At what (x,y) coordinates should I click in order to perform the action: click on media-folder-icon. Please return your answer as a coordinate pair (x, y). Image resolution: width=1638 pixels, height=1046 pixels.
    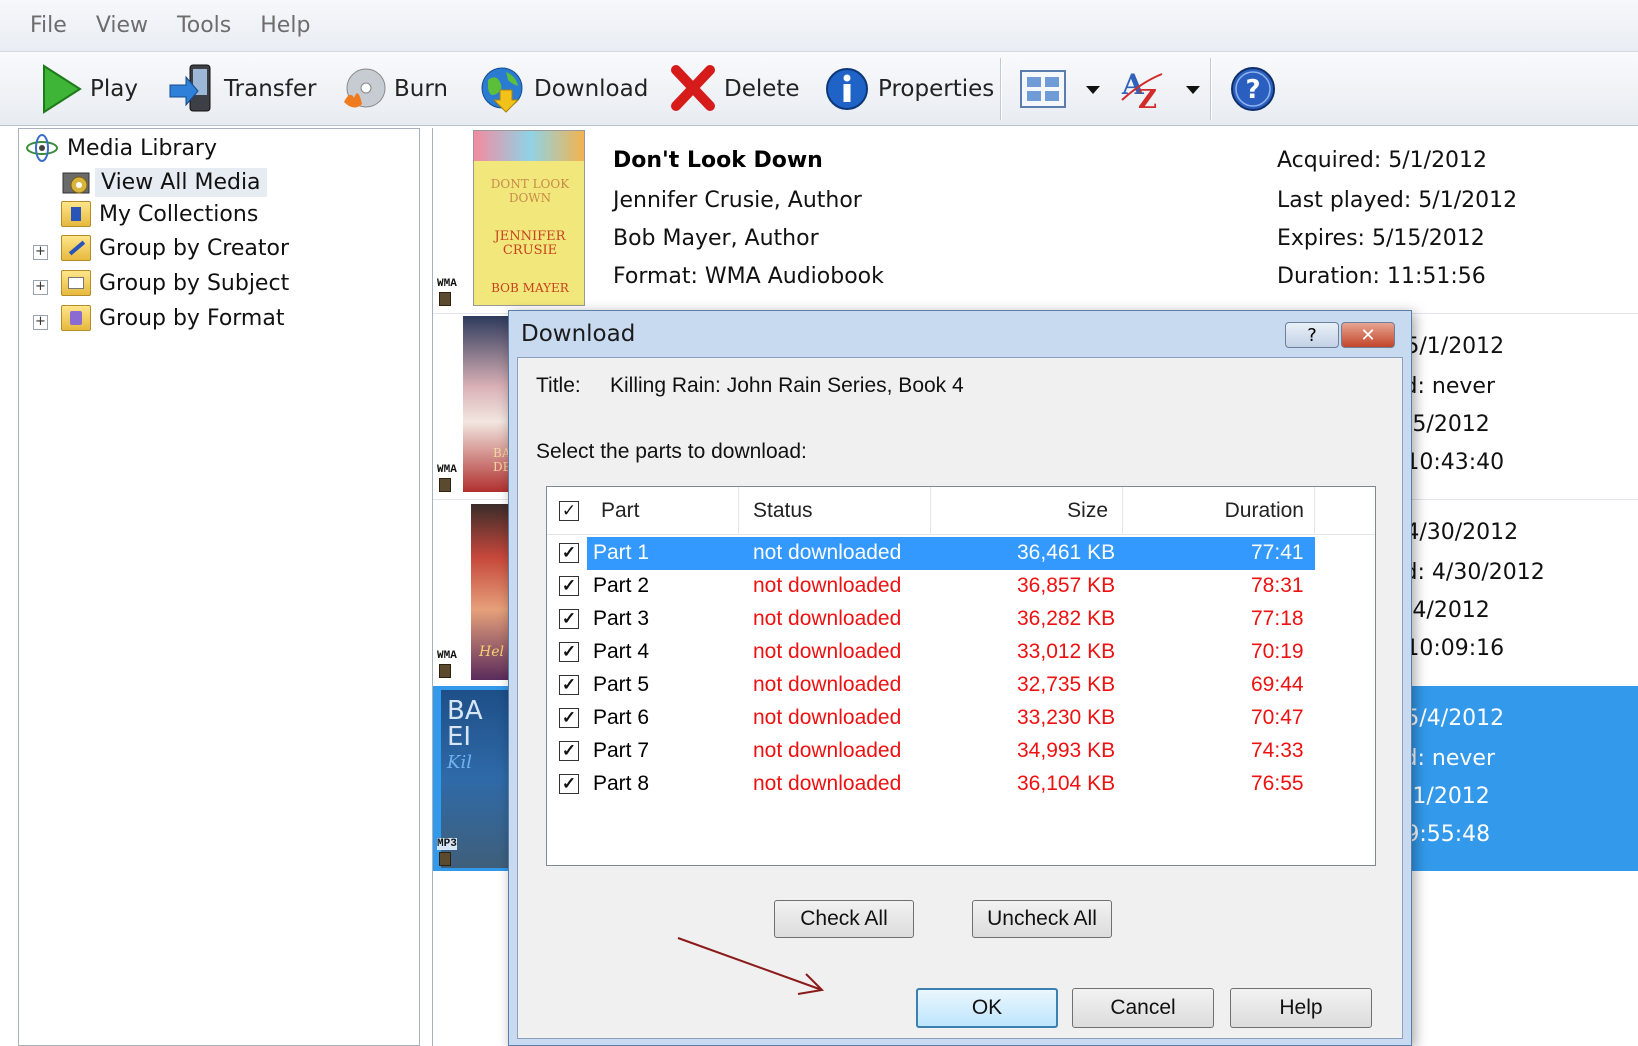
    Looking at the image, I should click on (76, 183).